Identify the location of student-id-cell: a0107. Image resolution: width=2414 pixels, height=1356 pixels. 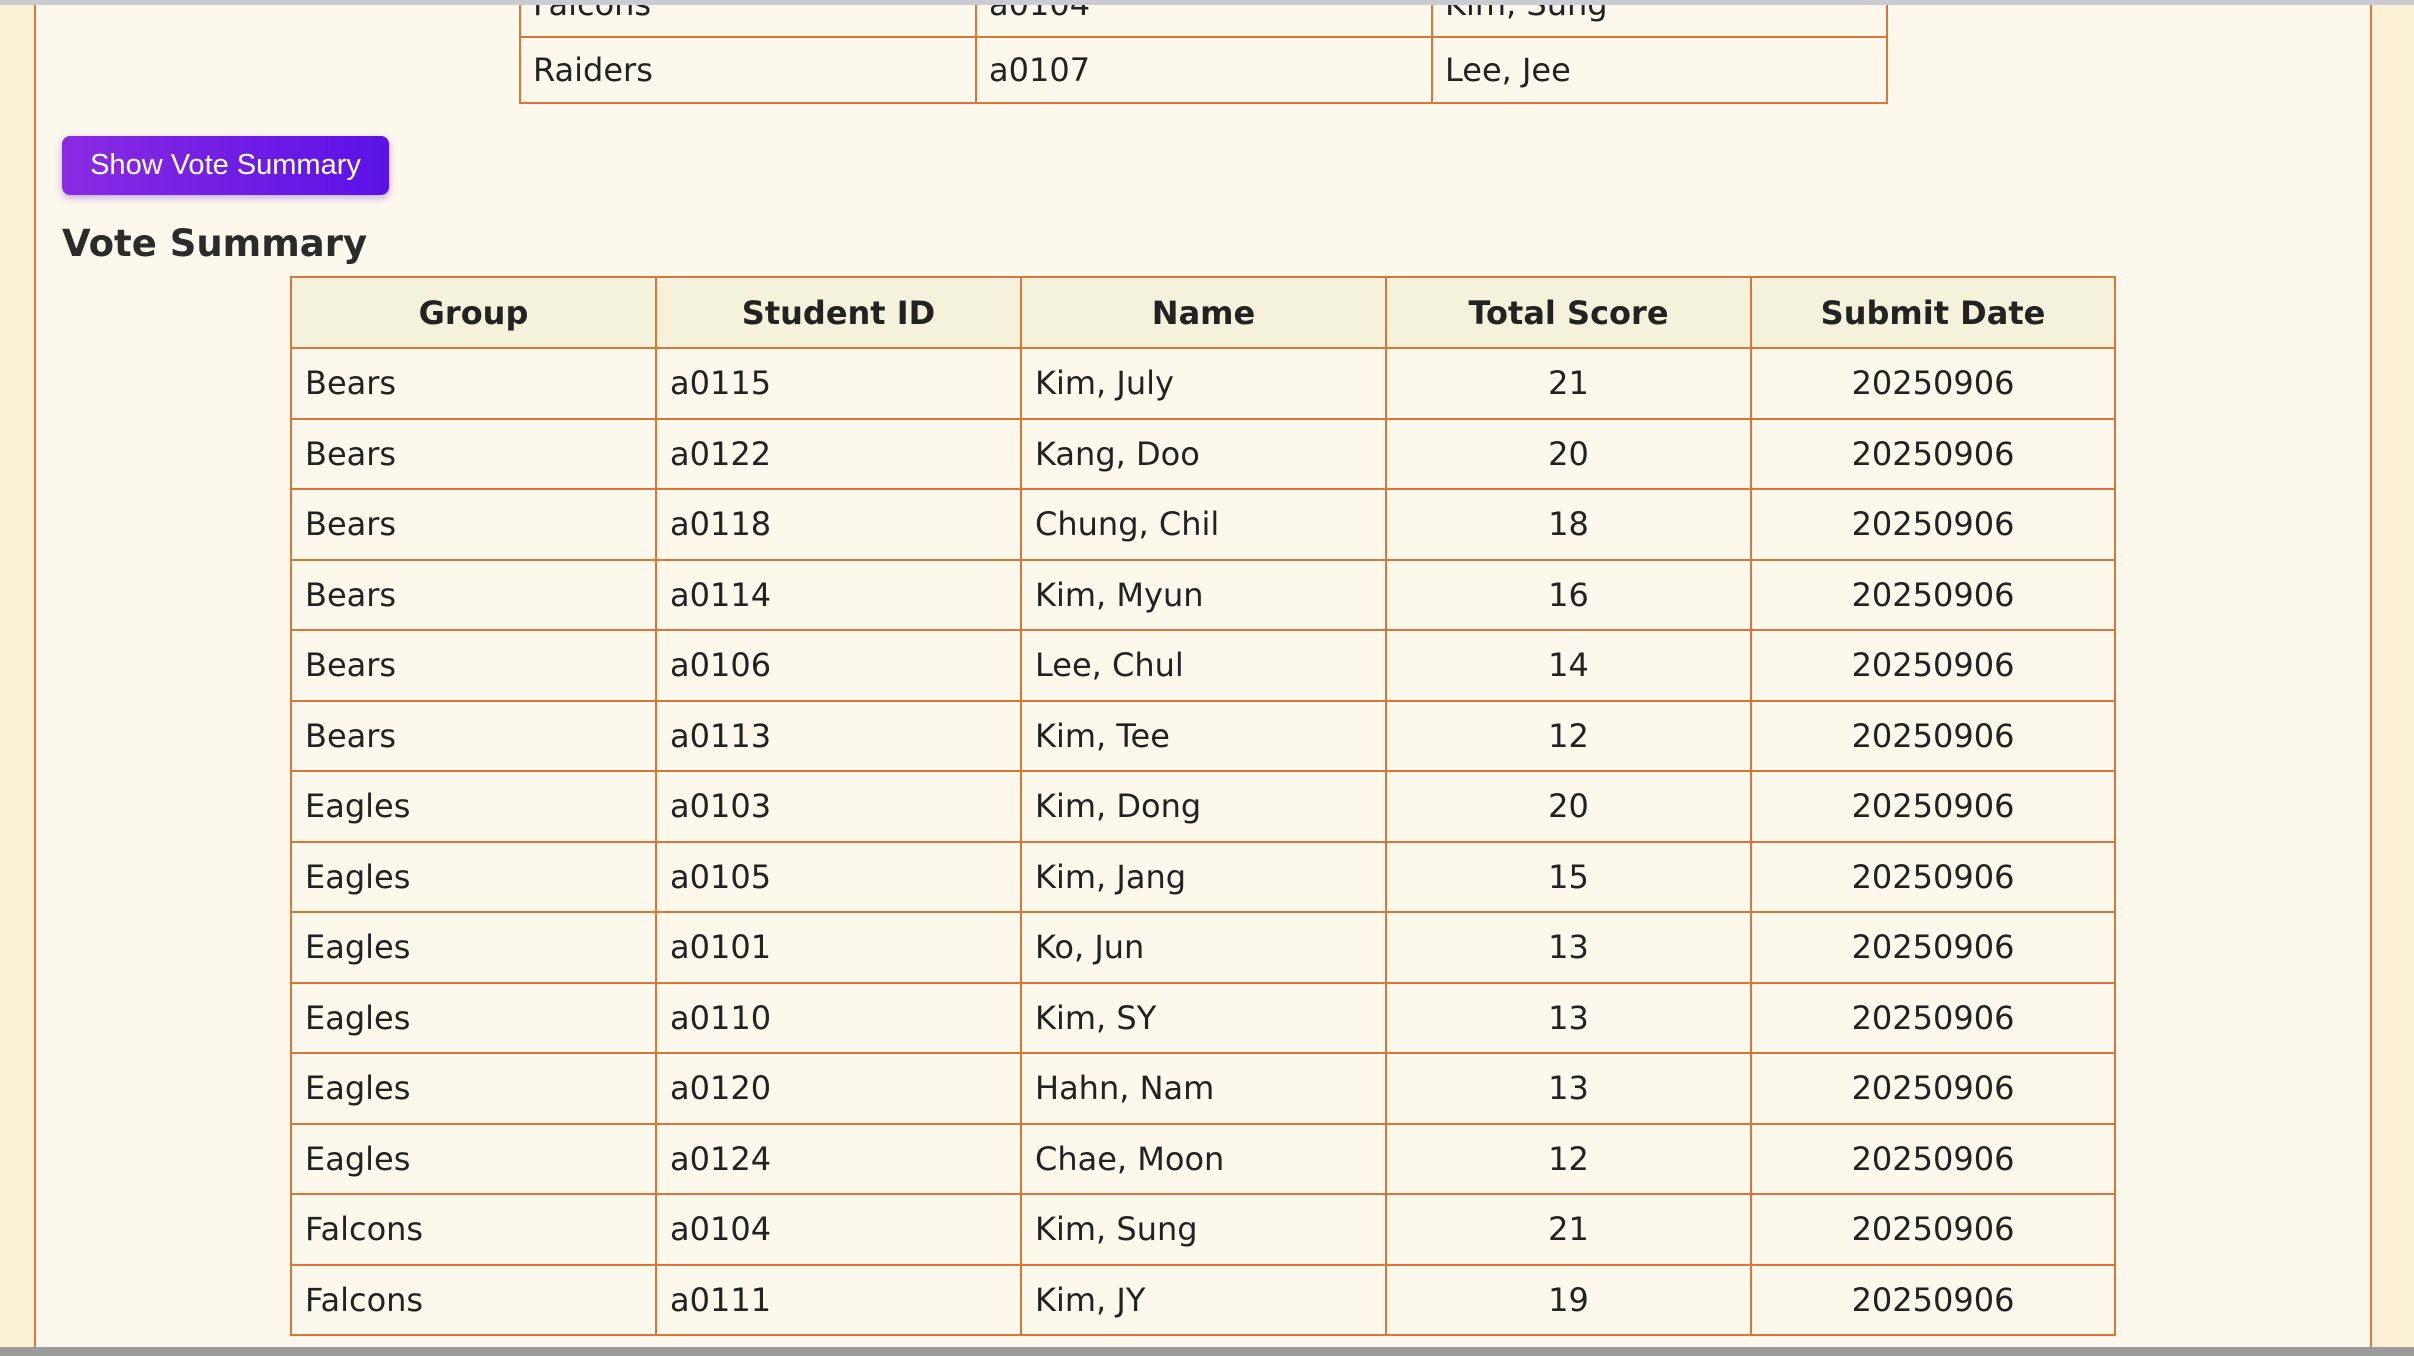
(1204, 70).